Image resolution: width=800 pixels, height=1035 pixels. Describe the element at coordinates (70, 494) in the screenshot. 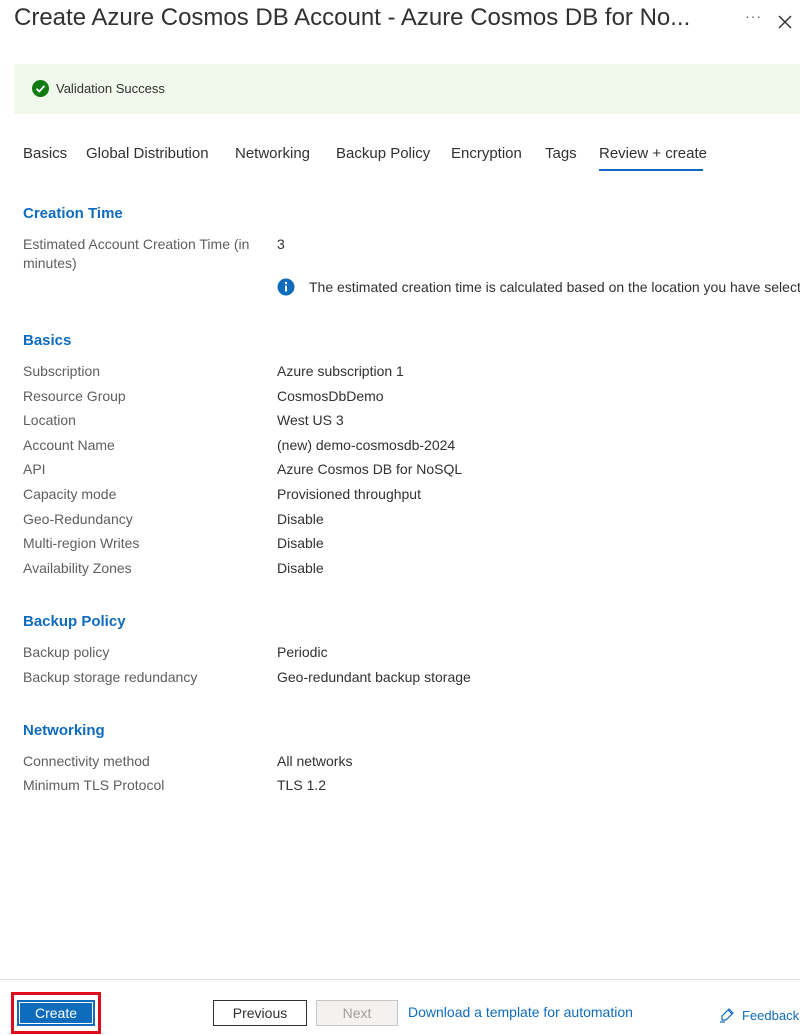

I see `label-capacity-mode: Capacity mode` at that location.